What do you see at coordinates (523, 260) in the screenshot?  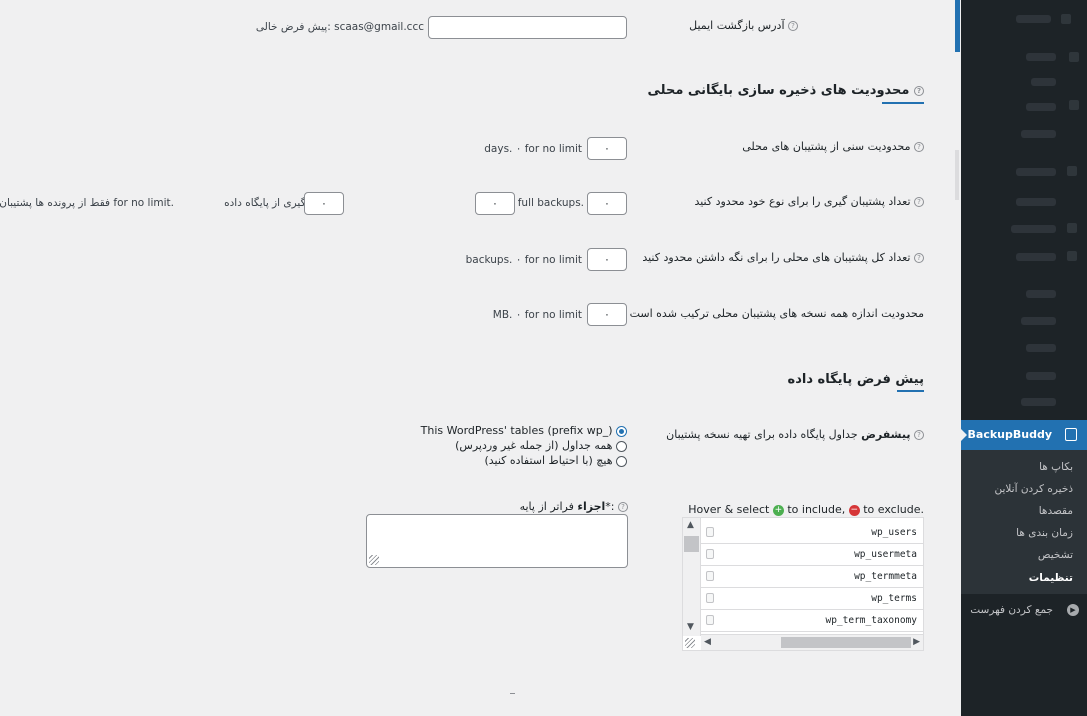 I see `total-limit-hint: backups. ۰ for no limit` at bounding box center [523, 260].